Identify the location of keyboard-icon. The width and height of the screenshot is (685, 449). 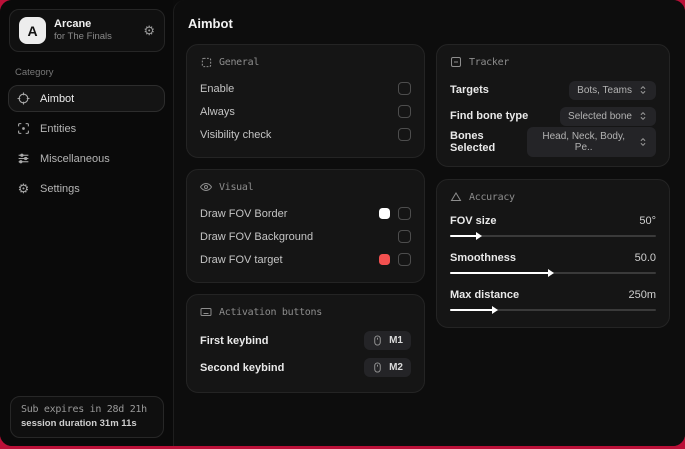
(206, 312).